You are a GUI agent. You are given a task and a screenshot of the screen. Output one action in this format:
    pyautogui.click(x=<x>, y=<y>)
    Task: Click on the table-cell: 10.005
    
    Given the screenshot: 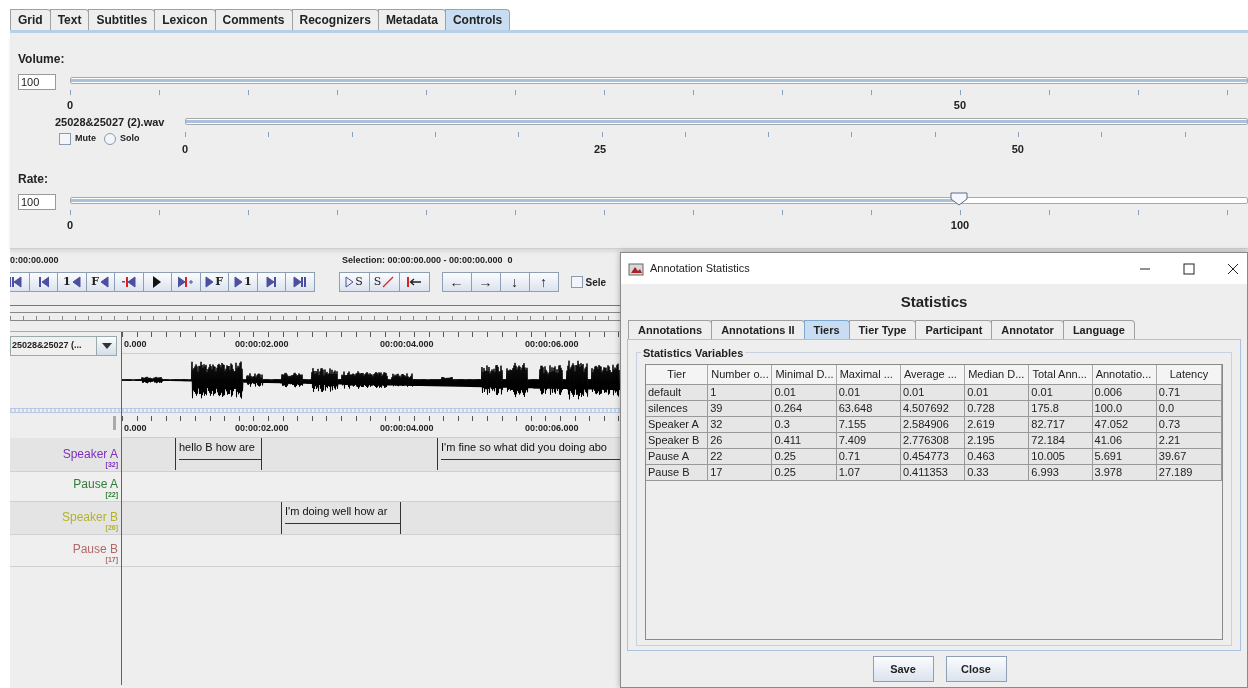 What is the action you would take?
    pyautogui.click(x=1061, y=456)
    